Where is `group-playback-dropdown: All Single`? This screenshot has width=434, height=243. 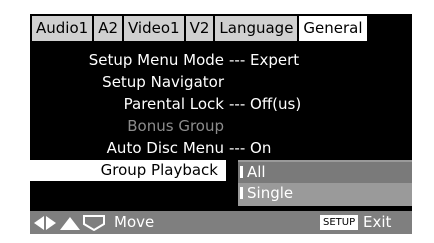 group-playback-dropdown: All Single is located at coordinates (325, 183).